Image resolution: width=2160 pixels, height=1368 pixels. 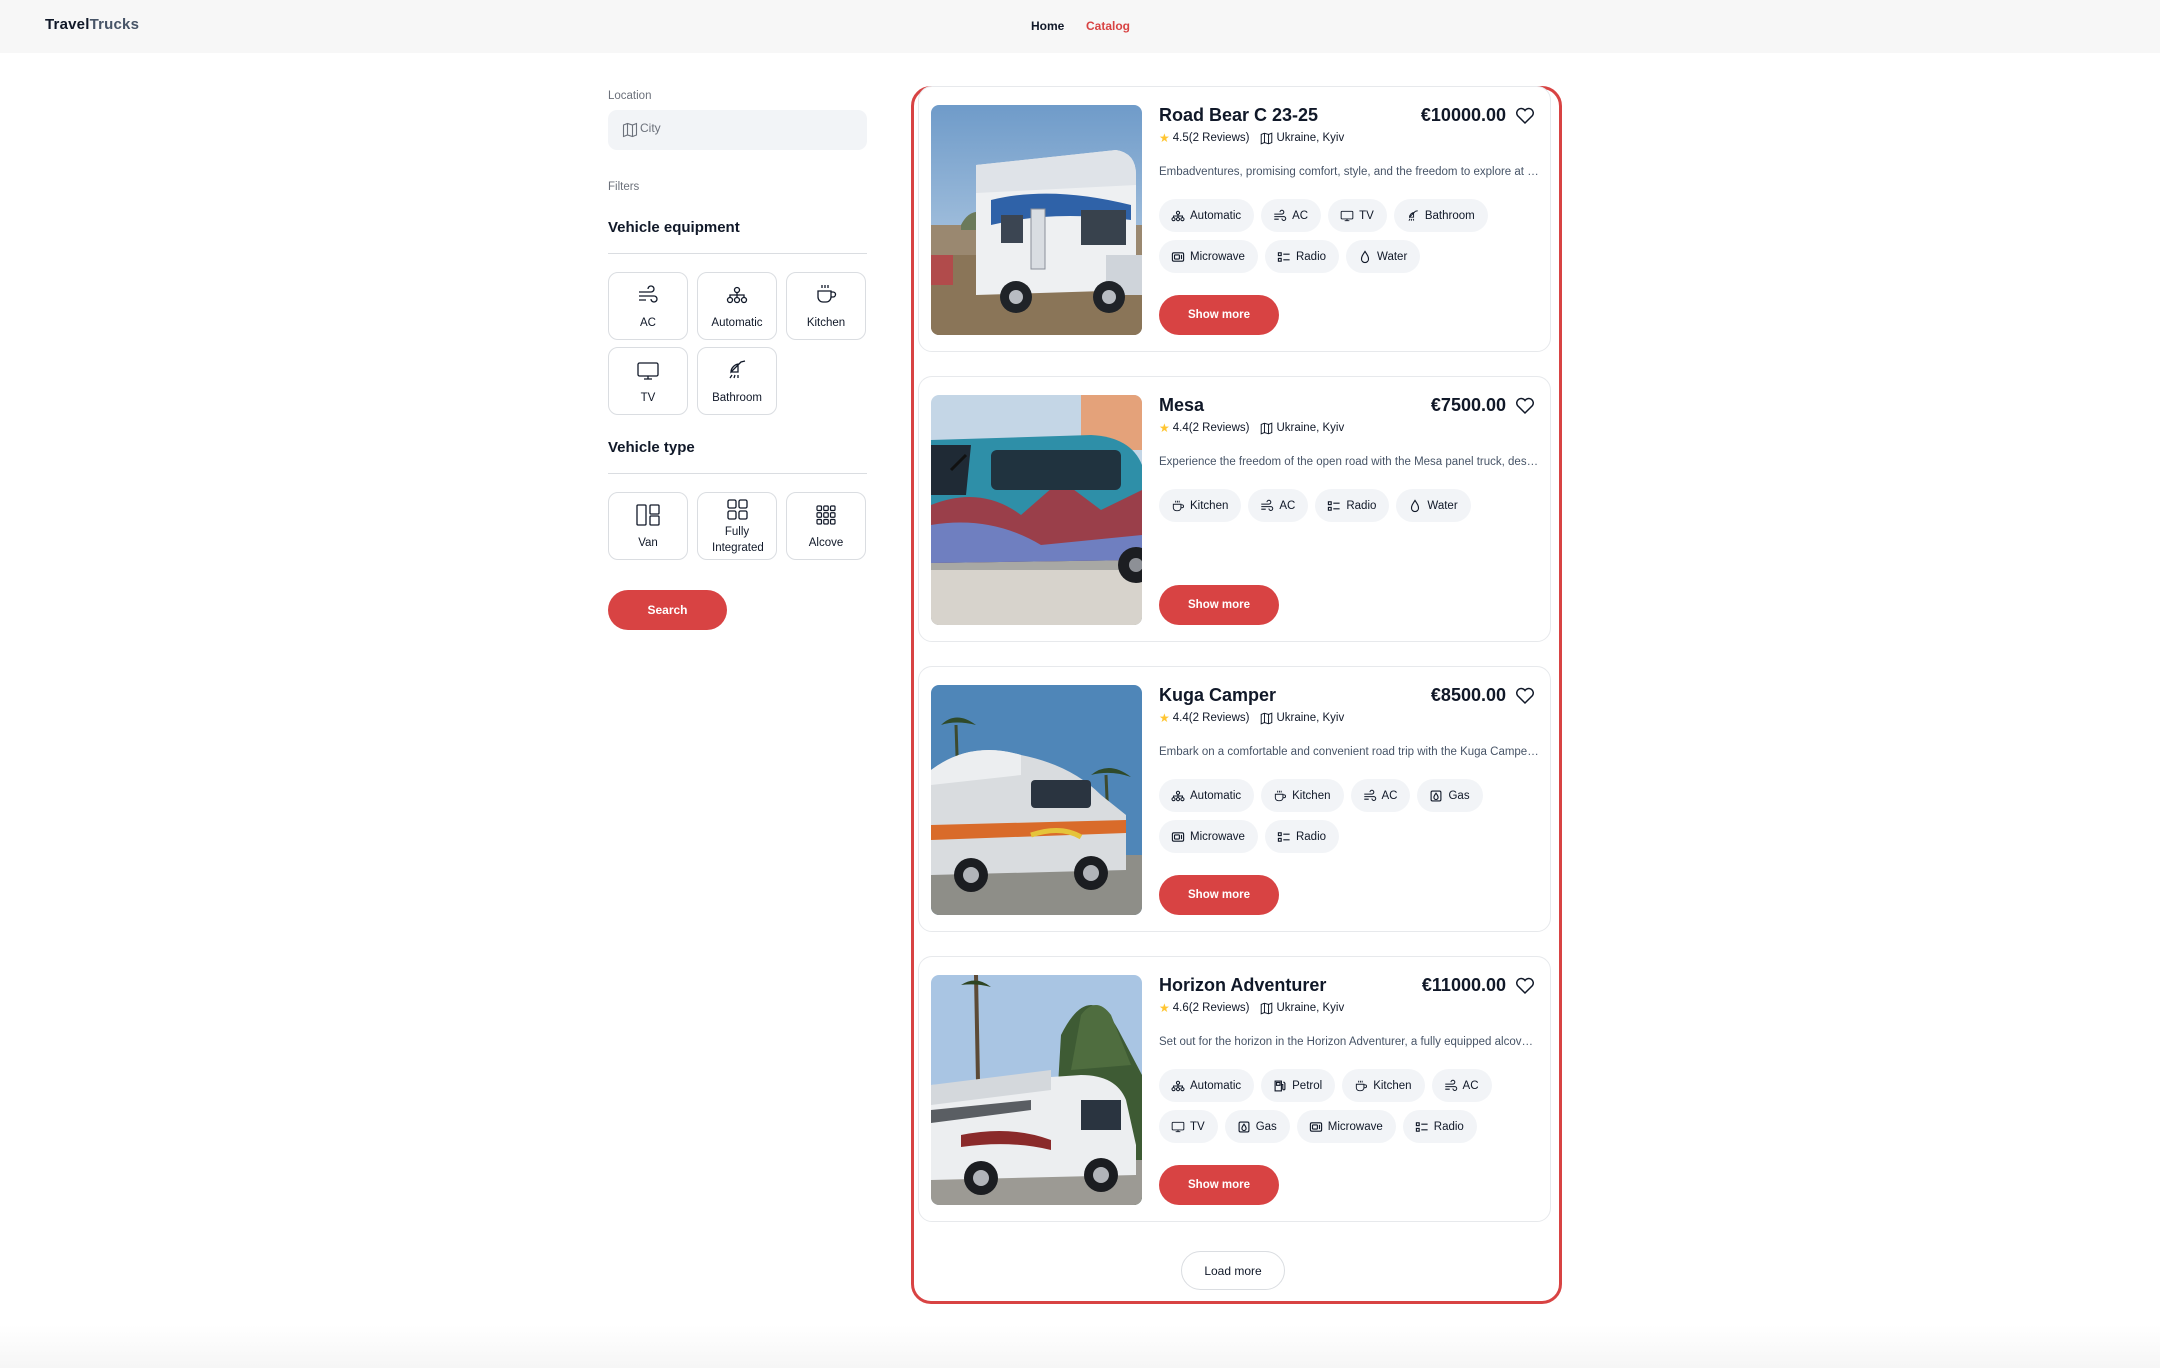 I want to click on type-van: Van, so click(x=648, y=526).